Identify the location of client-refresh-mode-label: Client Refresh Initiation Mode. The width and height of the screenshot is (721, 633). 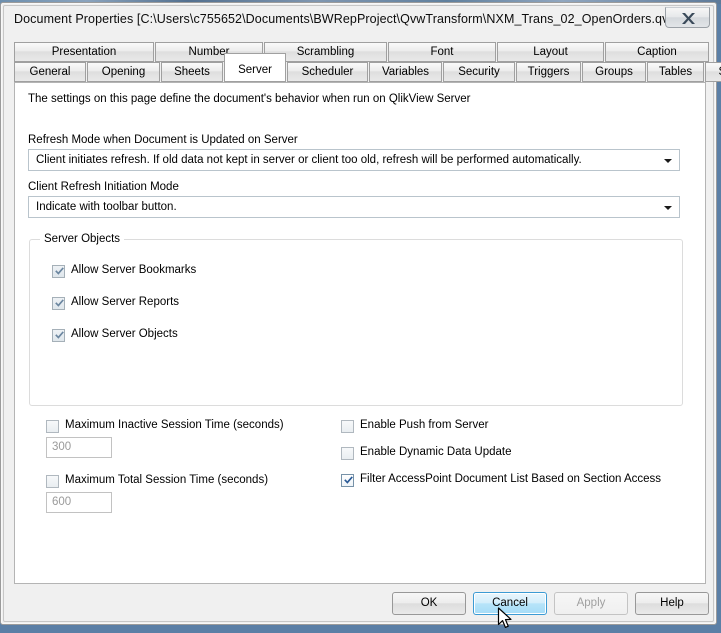
(103, 187).